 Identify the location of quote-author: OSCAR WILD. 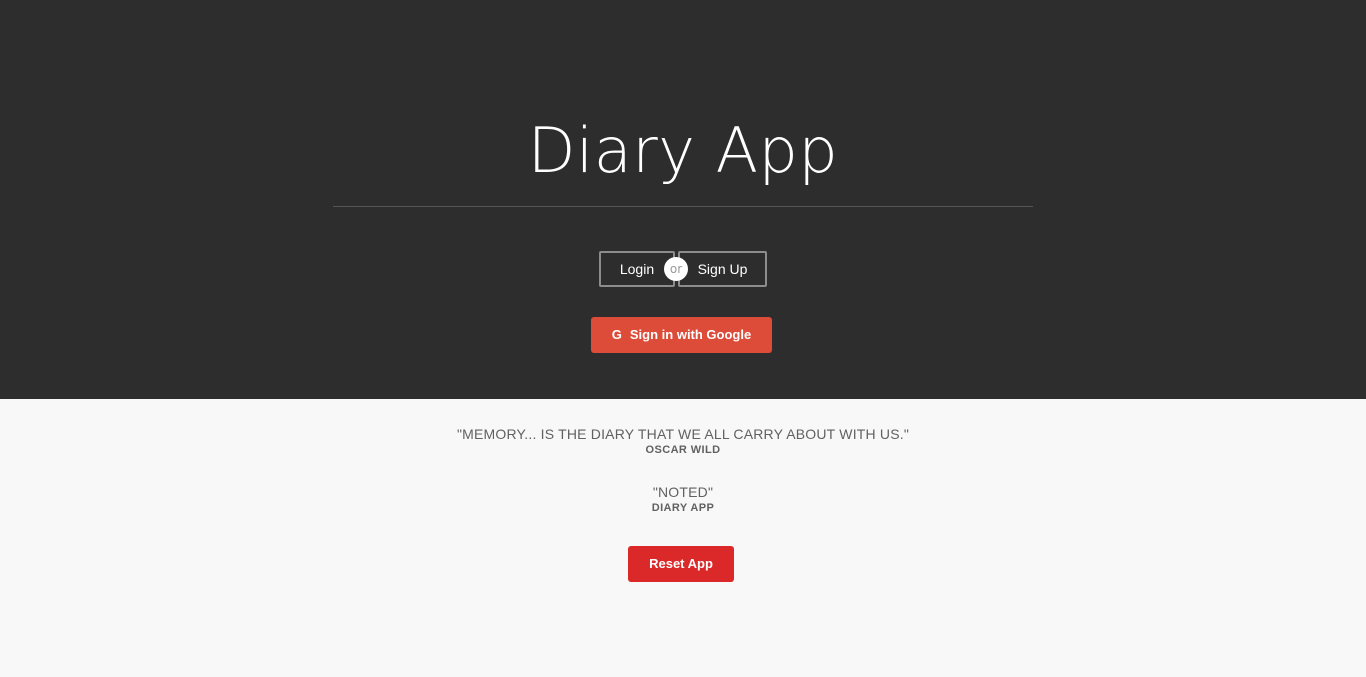
(683, 450).